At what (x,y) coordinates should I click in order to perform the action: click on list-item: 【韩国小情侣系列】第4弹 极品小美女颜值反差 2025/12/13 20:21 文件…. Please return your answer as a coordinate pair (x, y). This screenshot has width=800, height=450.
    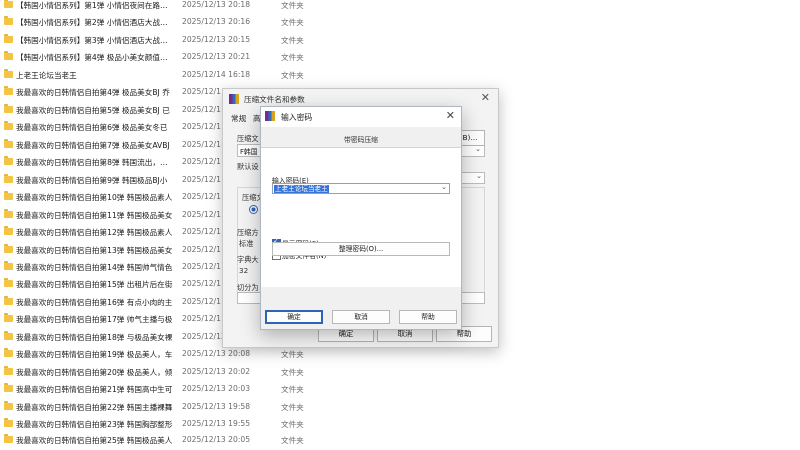
    Looking at the image, I should click on (160, 58).